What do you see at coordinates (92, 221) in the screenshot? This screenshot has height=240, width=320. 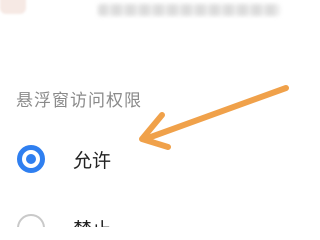 I see `option-deny-label: 禁止` at bounding box center [92, 221].